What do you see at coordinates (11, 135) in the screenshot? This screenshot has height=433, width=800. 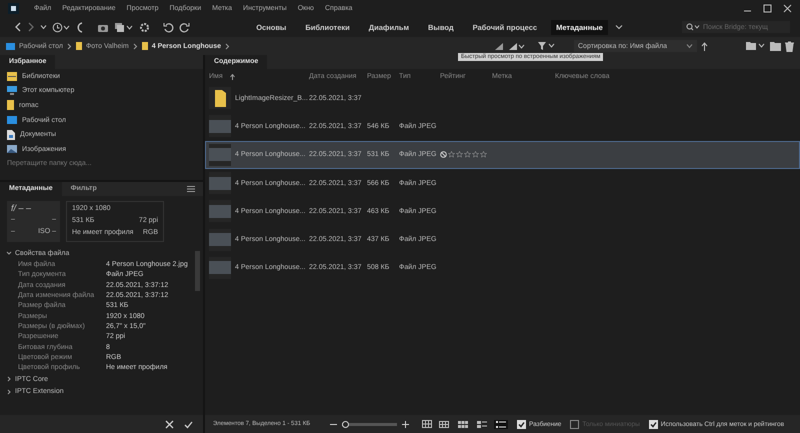 I see `document-icon` at bounding box center [11, 135].